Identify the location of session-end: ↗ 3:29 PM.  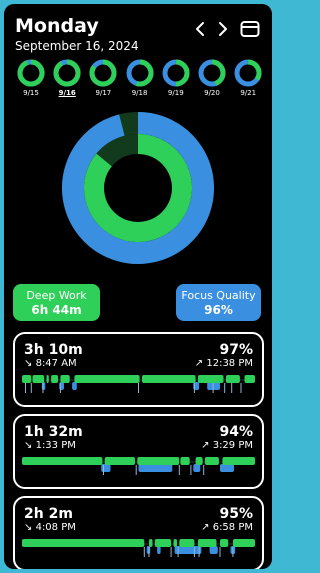
(227, 446).